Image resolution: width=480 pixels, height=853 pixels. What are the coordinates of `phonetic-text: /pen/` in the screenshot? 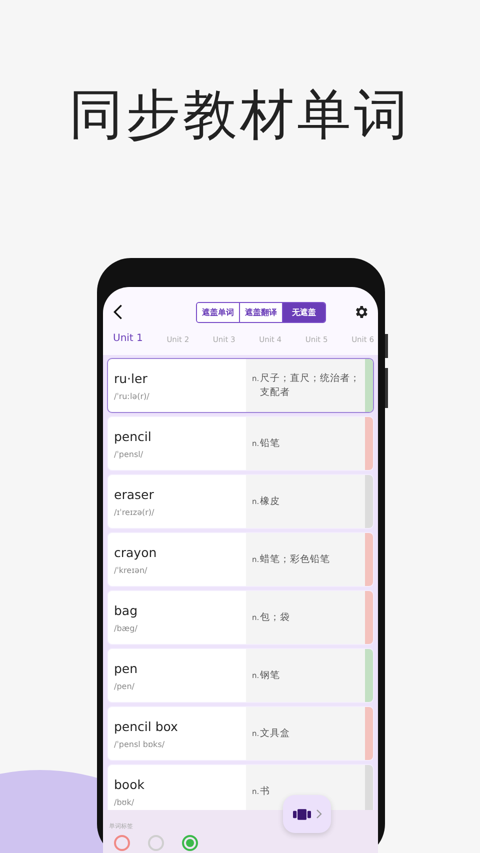 It's located at (125, 686).